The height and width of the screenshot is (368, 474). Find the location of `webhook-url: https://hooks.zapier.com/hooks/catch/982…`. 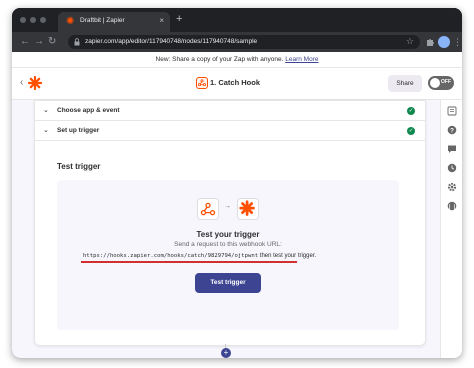

webhook-url: https://hooks.zapier.com/hooks/catch/982… is located at coordinates (170, 256).